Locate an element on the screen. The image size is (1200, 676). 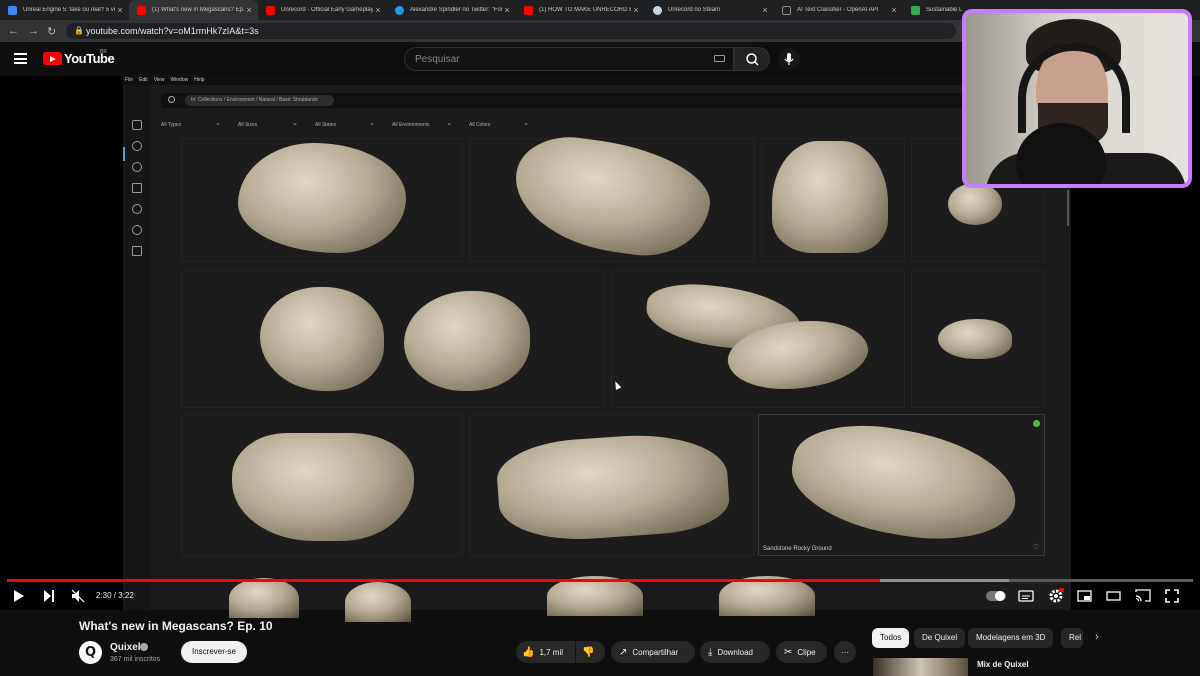
player-controls: 2:30 / 3:22 is located at coordinates (600, 596).